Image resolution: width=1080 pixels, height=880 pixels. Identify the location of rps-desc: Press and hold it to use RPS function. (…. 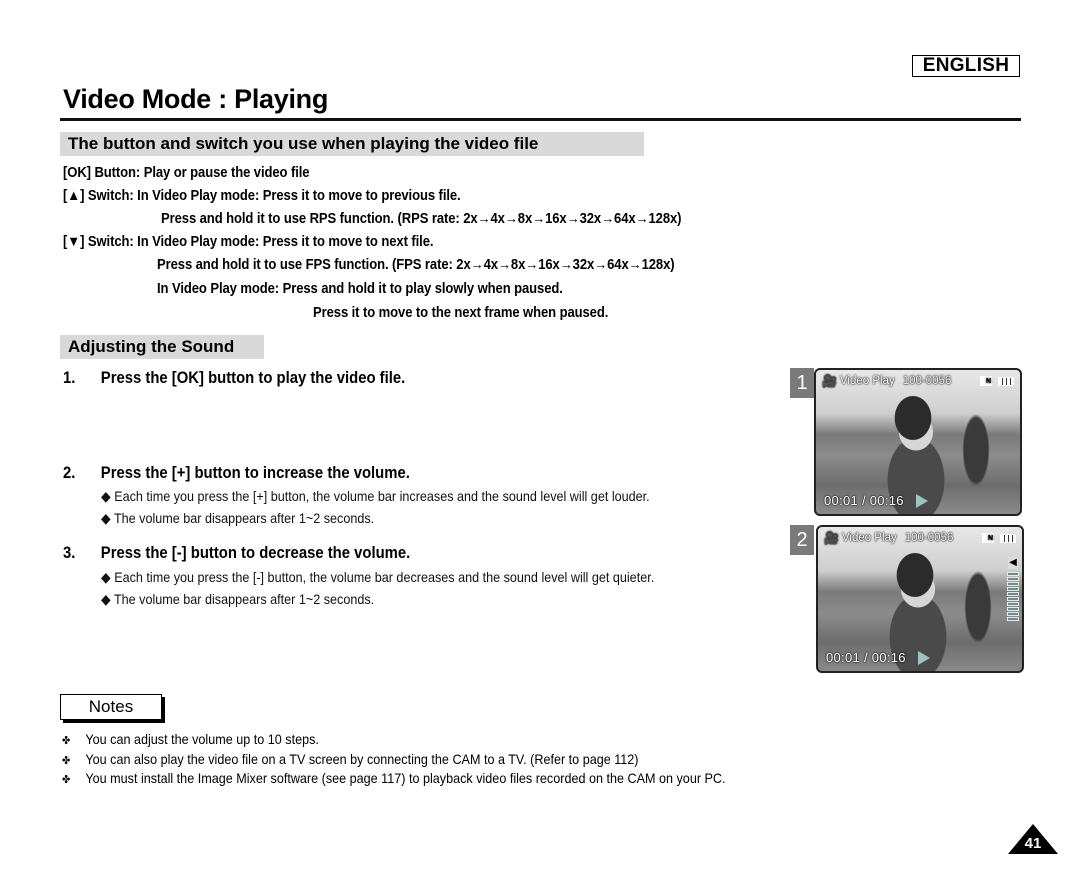
(421, 219).